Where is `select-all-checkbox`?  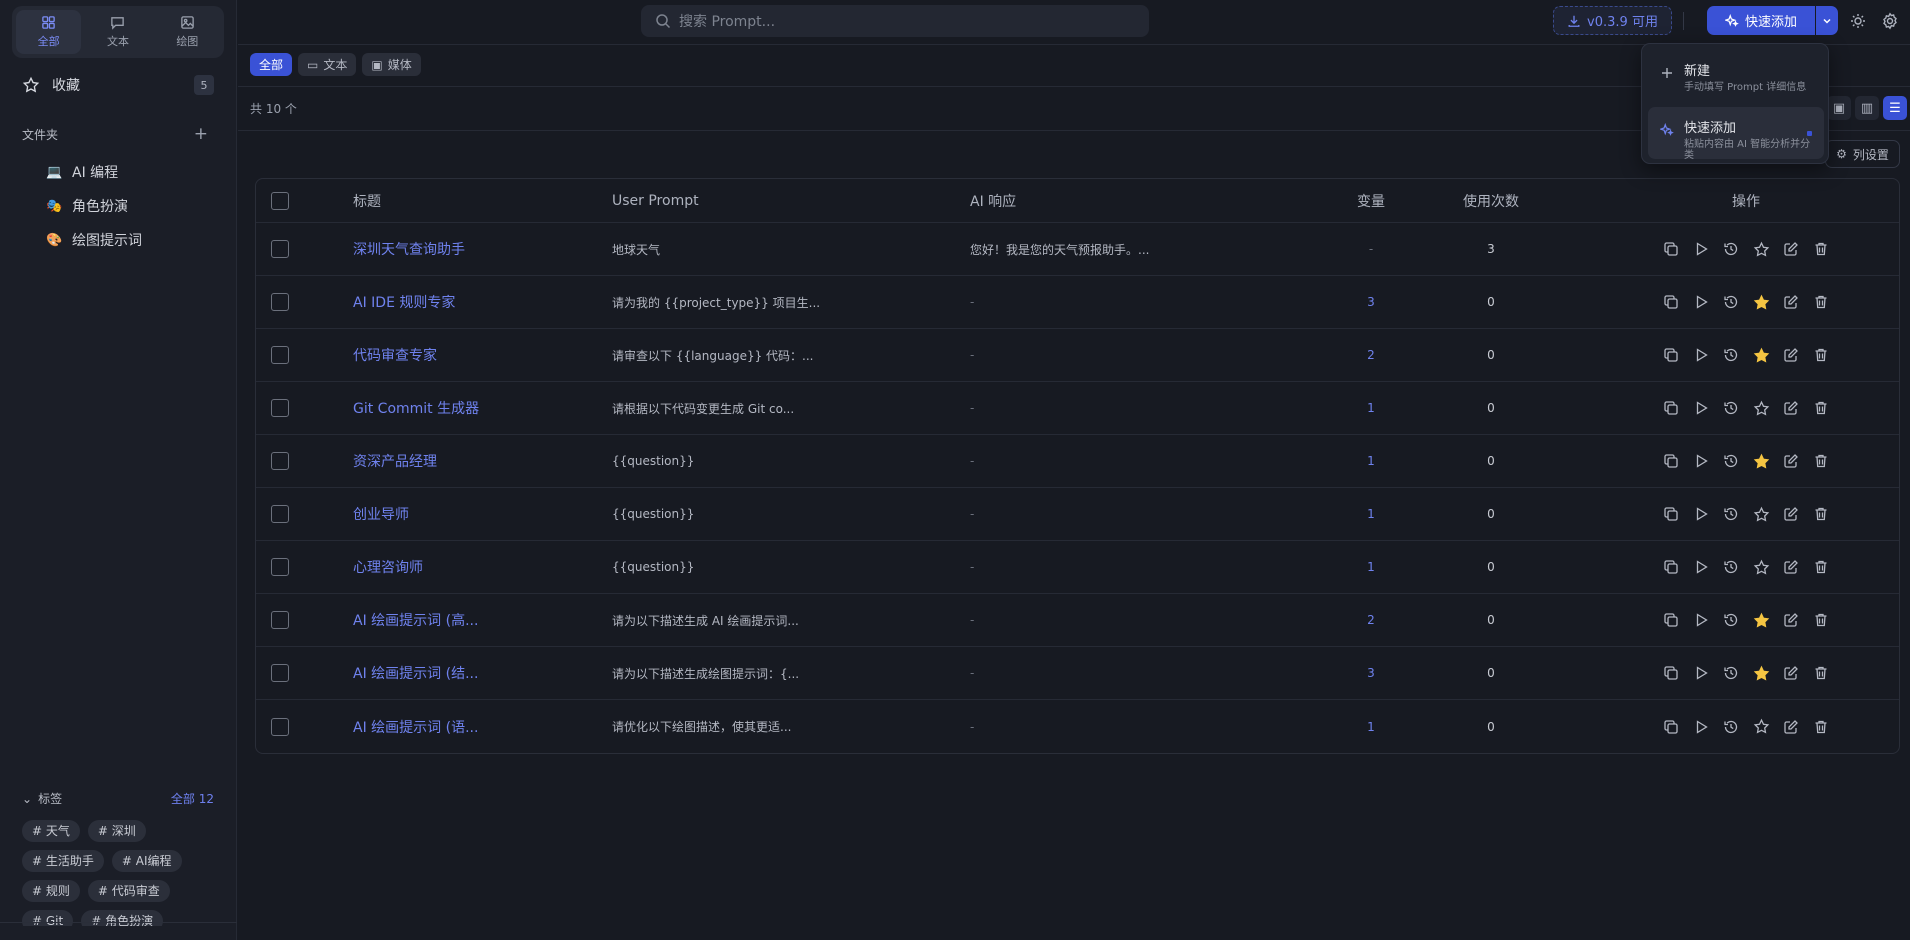
select-all-checkbox is located at coordinates (280, 200).